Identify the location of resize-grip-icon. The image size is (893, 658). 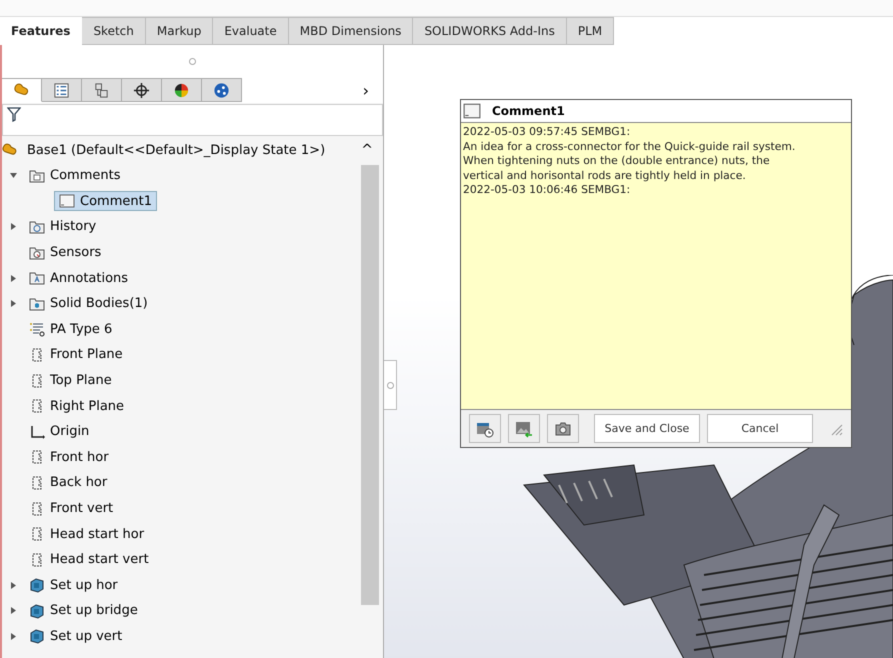
(836, 429).